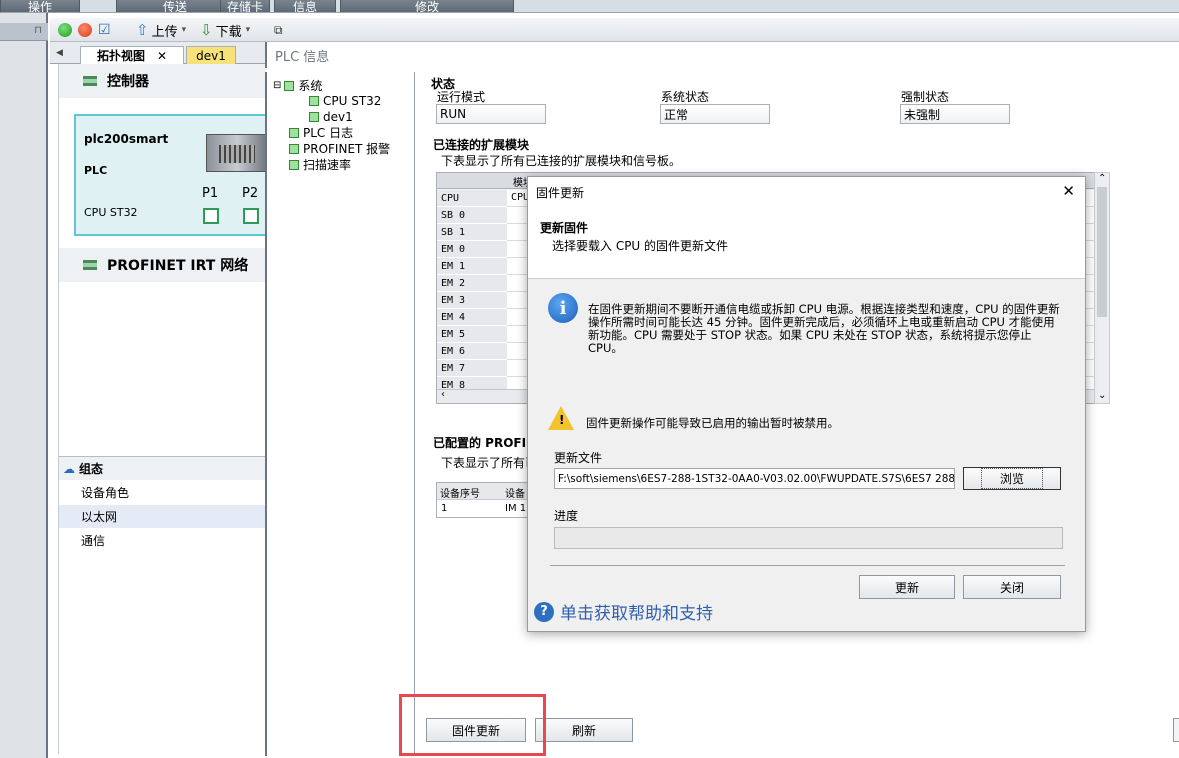  I want to click on modules-title: 已连接的扩展模块, so click(481, 145).